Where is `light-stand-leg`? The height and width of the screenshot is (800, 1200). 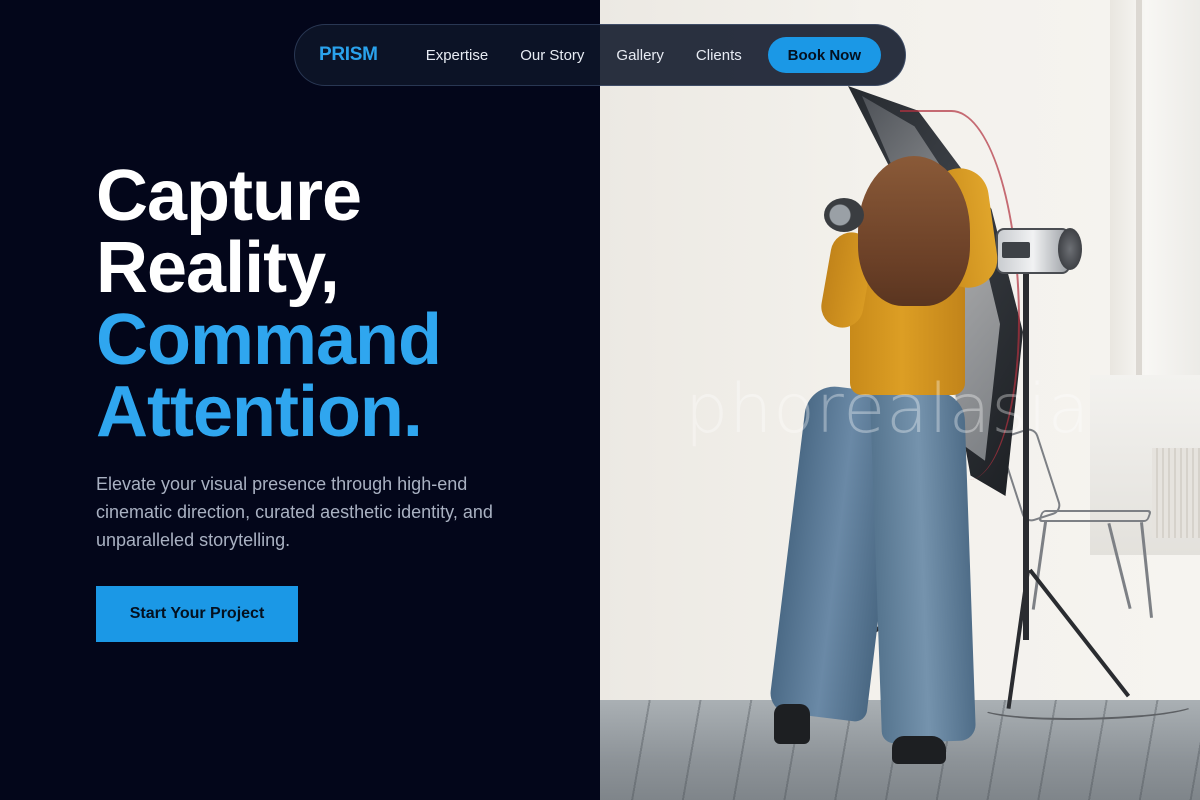
light-stand-leg is located at coordinates (1079, 633).